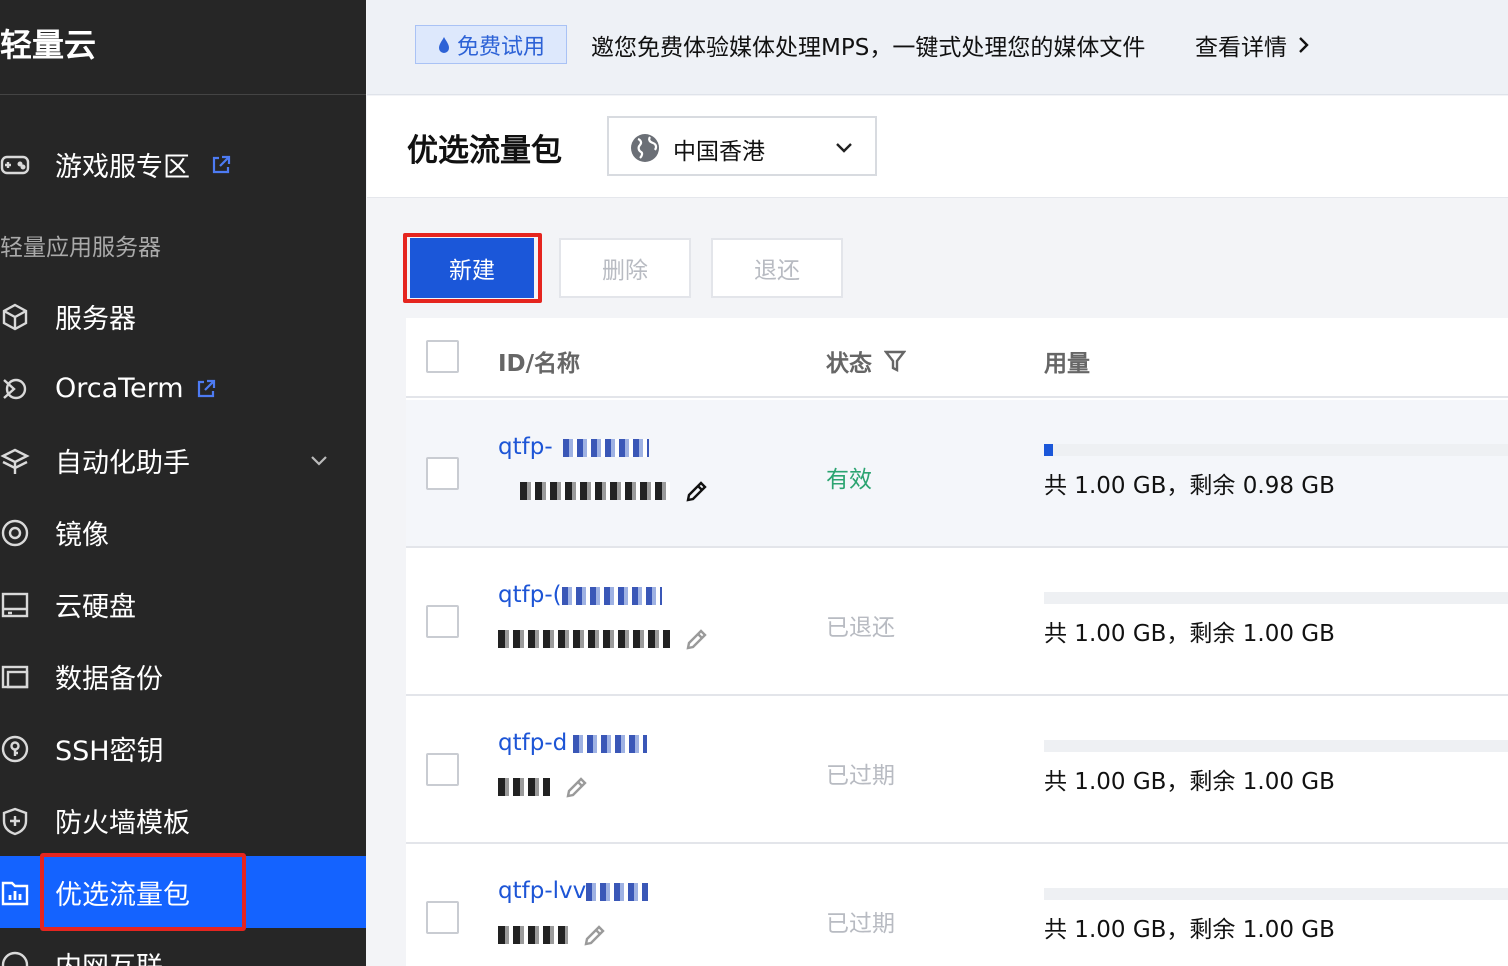 Image resolution: width=1508 pixels, height=966 pixels. I want to click on package-id-prefix: qtfp-d, so click(533, 743).